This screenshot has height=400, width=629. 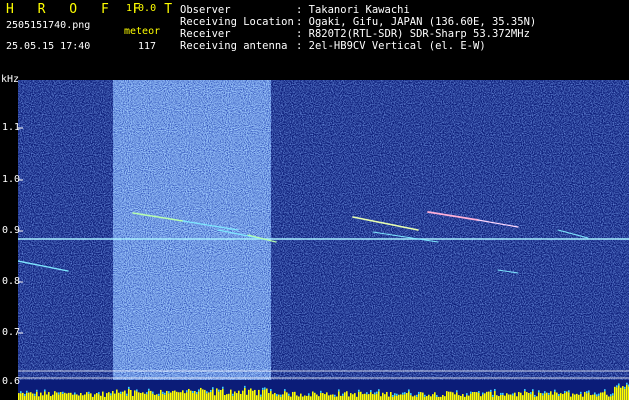 What do you see at coordinates (205, 34) in the screenshot?
I see `info-key-receiver: Receiver` at bounding box center [205, 34].